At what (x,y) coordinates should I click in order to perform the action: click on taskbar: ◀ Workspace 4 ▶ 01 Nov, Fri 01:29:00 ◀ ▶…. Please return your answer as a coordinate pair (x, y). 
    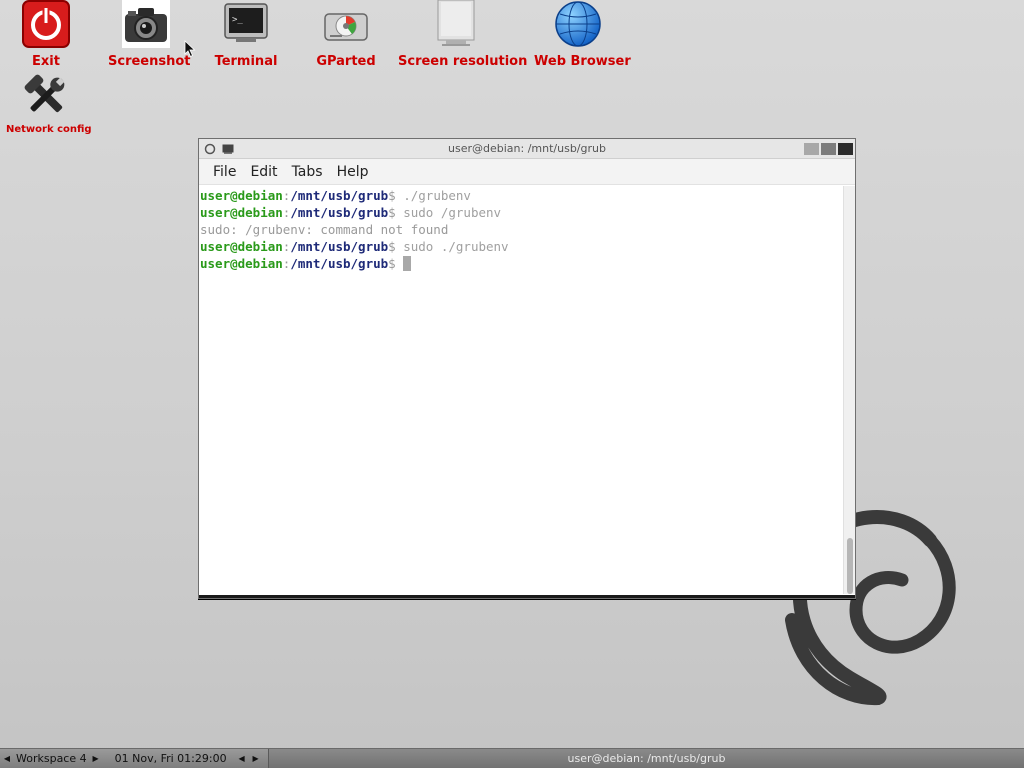
    Looking at the image, I should click on (512, 758).